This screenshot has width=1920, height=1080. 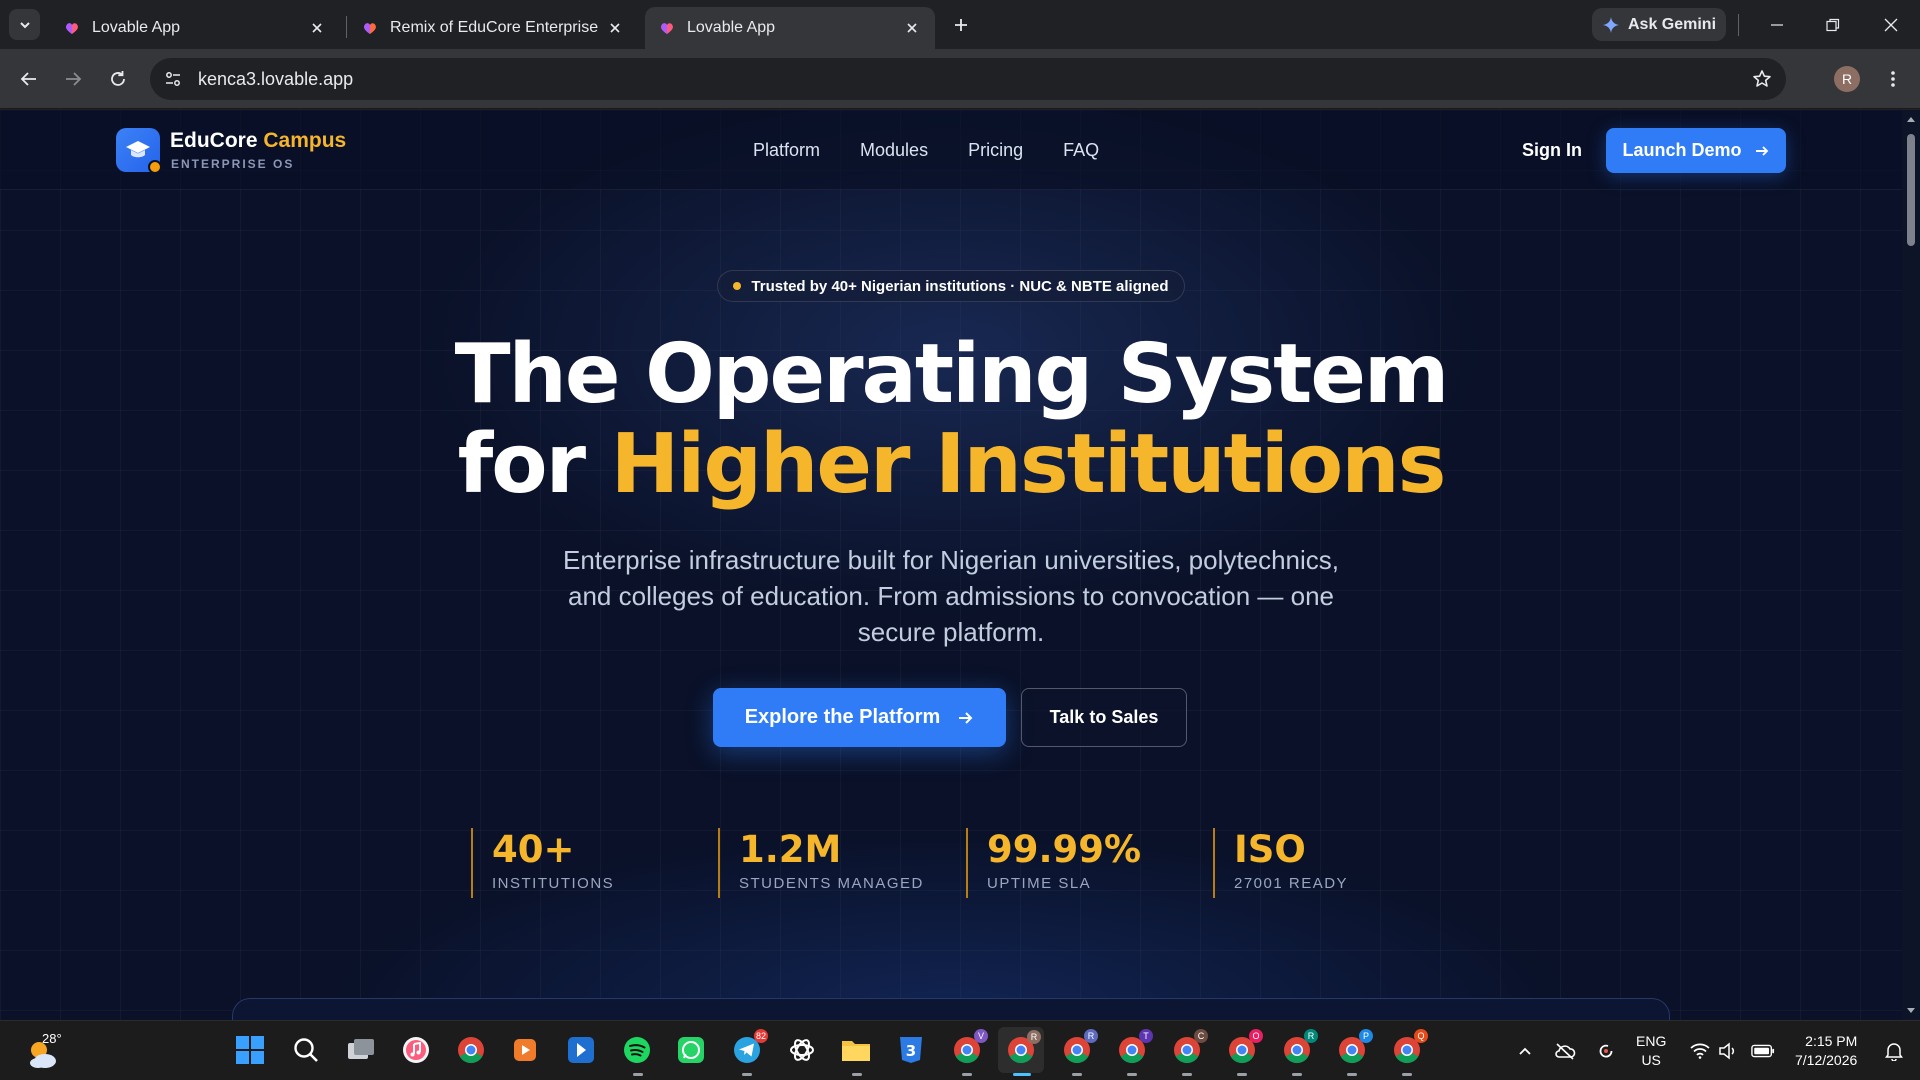 What do you see at coordinates (73, 79) in the screenshot?
I see `forward-button` at bounding box center [73, 79].